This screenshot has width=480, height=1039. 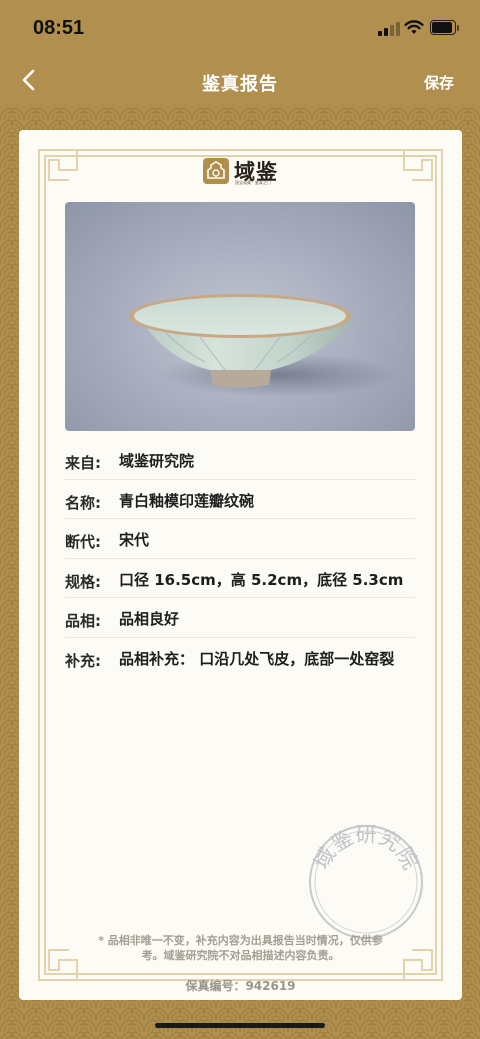 I want to click on detail-row-condition: 品相: 品相良好, so click(x=240, y=618).